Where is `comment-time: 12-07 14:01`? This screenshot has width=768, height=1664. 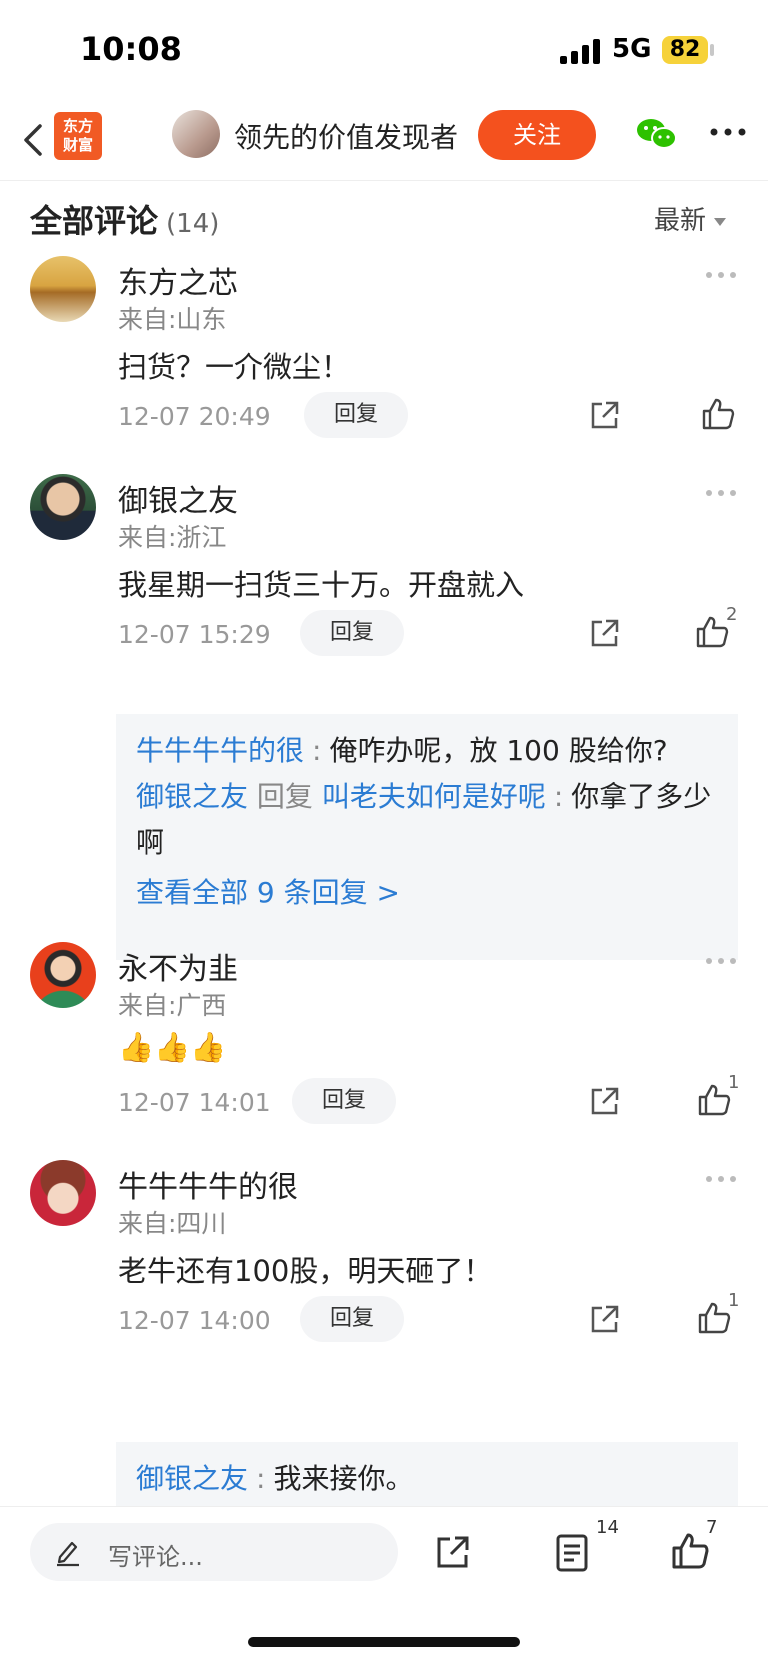
comment-time: 12-07 14:01 is located at coordinates (194, 1102).